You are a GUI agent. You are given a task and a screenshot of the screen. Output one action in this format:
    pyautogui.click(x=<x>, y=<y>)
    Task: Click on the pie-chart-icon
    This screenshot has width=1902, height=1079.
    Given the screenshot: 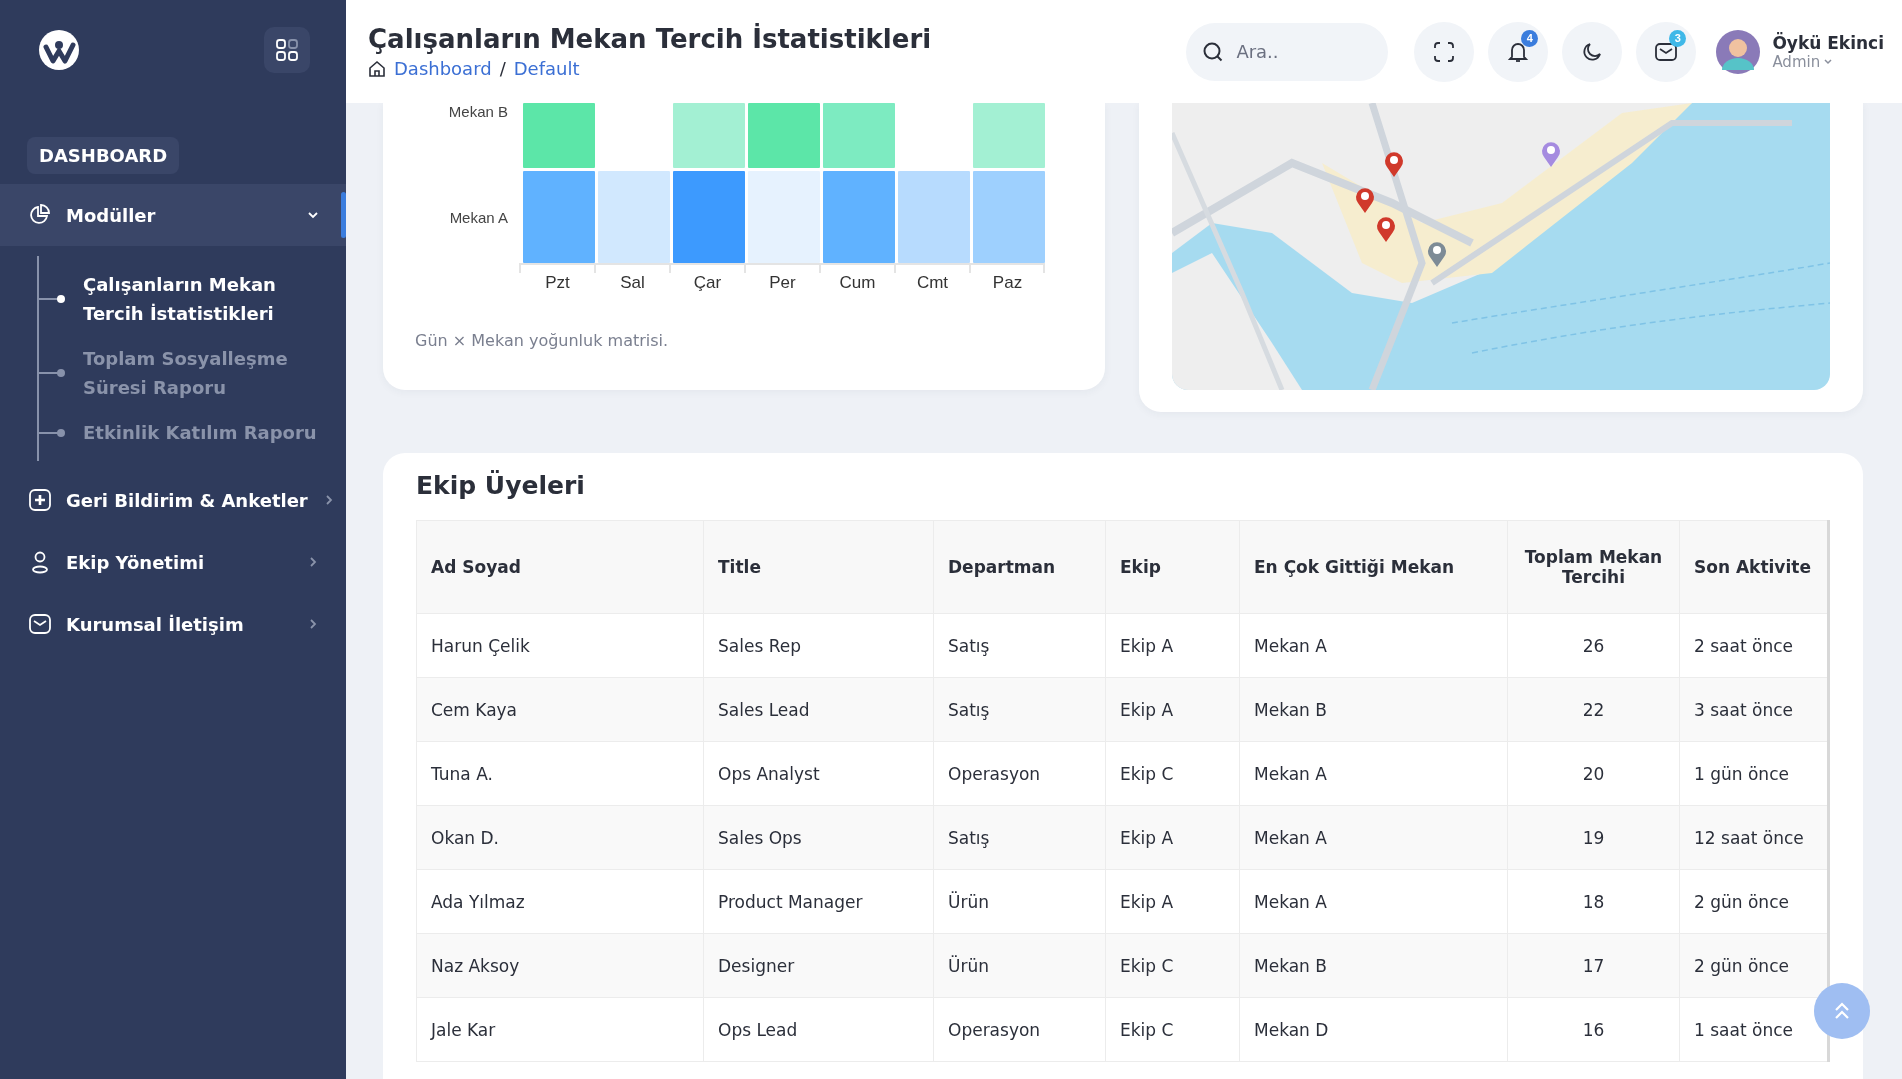 What is the action you would take?
    pyautogui.click(x=40, y=215)
    